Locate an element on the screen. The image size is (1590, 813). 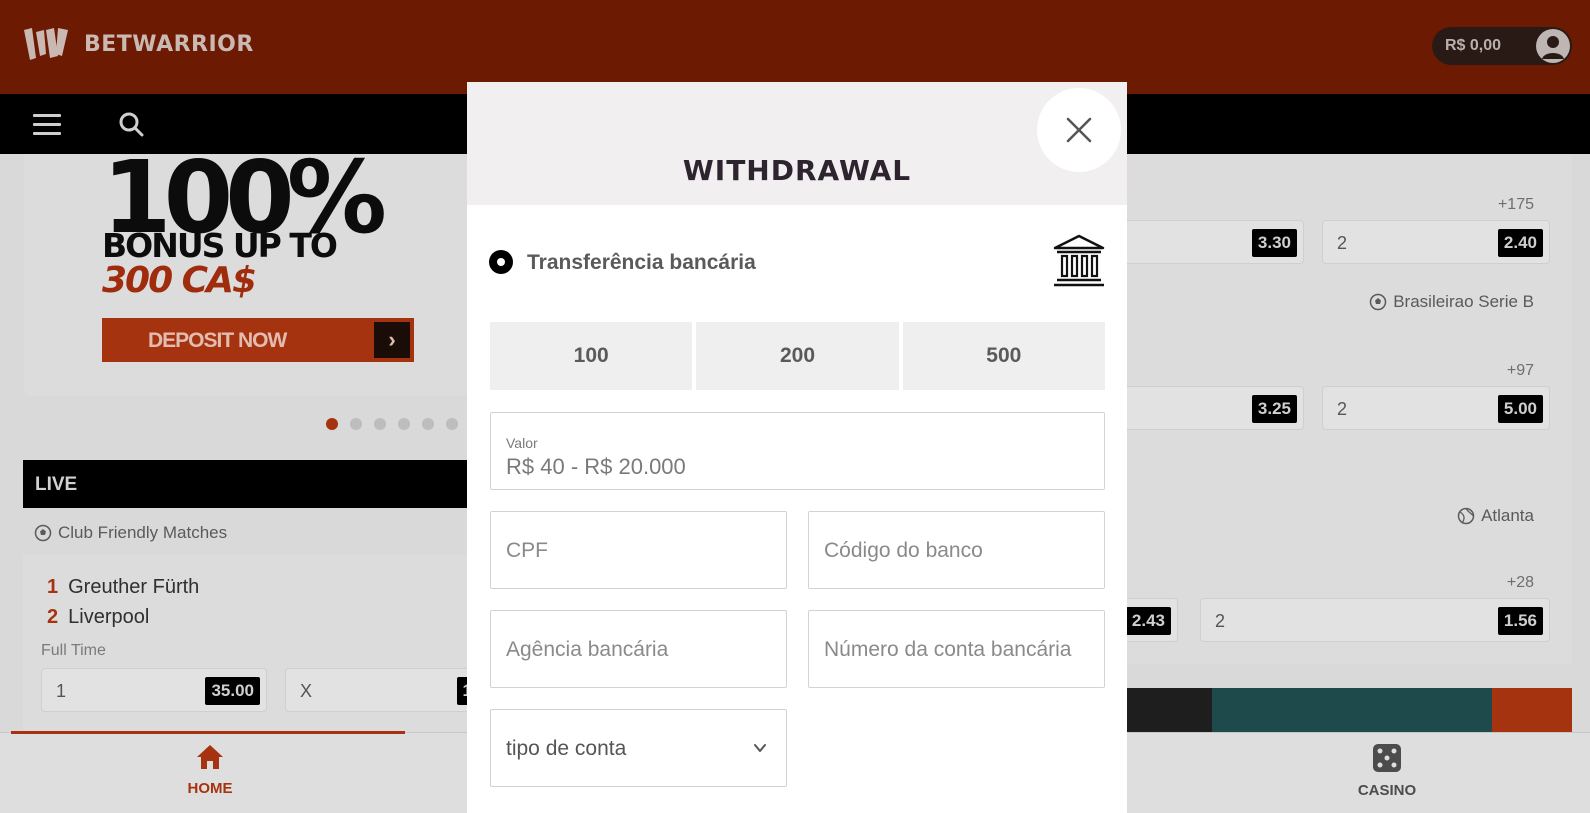
odd-button: X 1 is located at coordinates (385, 690).